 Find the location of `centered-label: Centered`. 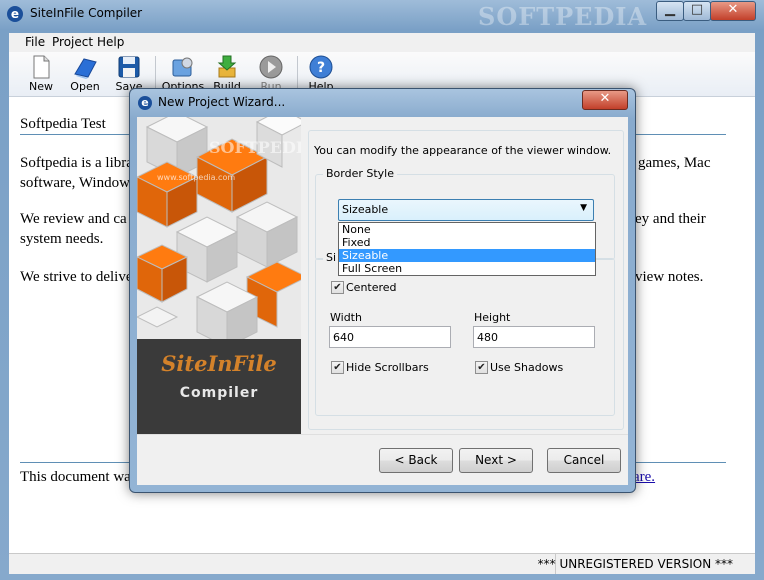

centered-label: Centered is located at coordinates (371, 287).